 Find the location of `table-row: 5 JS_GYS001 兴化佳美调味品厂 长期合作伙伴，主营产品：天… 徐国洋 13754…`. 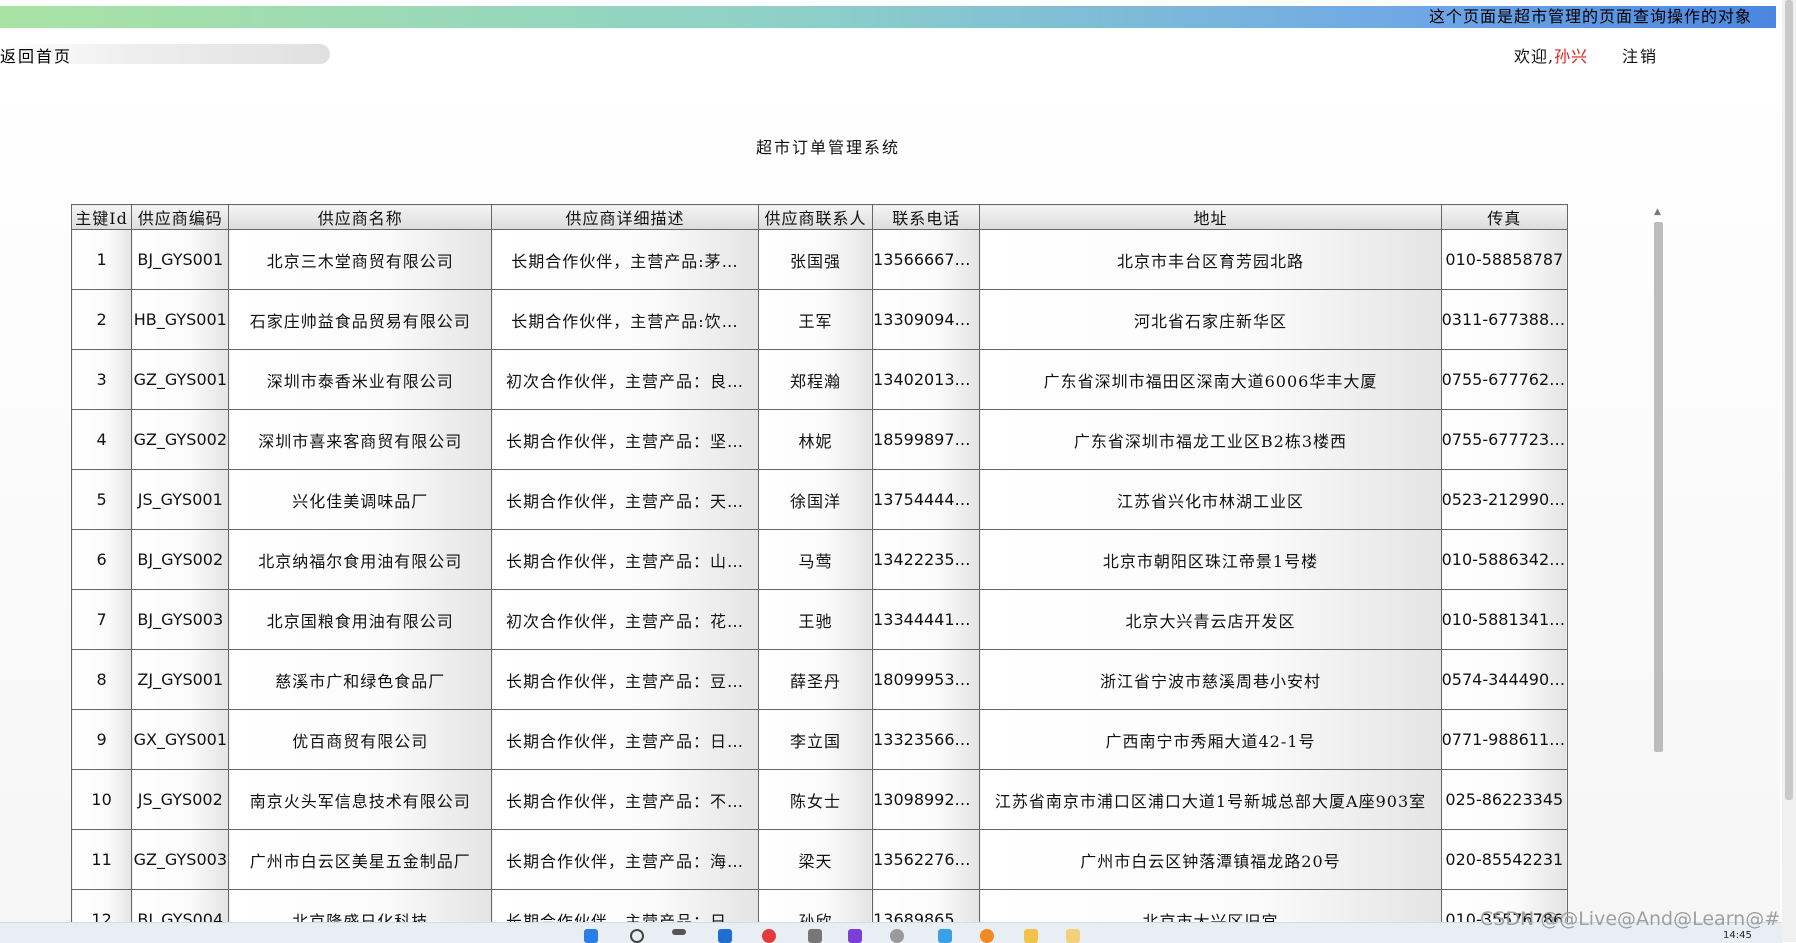

table-row: 5 JS_GYS001 兴化佳美调味品厂 长期合作伙伴，主营产品：天… 徐国洋 13754… is located at coordinates (819, 499).